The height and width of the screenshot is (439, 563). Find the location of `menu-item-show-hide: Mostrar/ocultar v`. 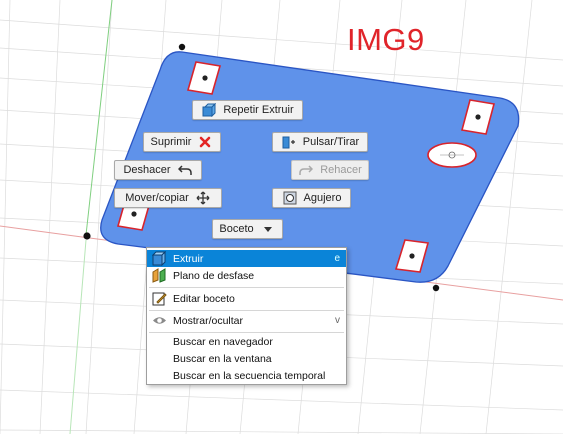

menu-item-show-hide: Mostrar/ocultar v is located at coordinates (246, 320).